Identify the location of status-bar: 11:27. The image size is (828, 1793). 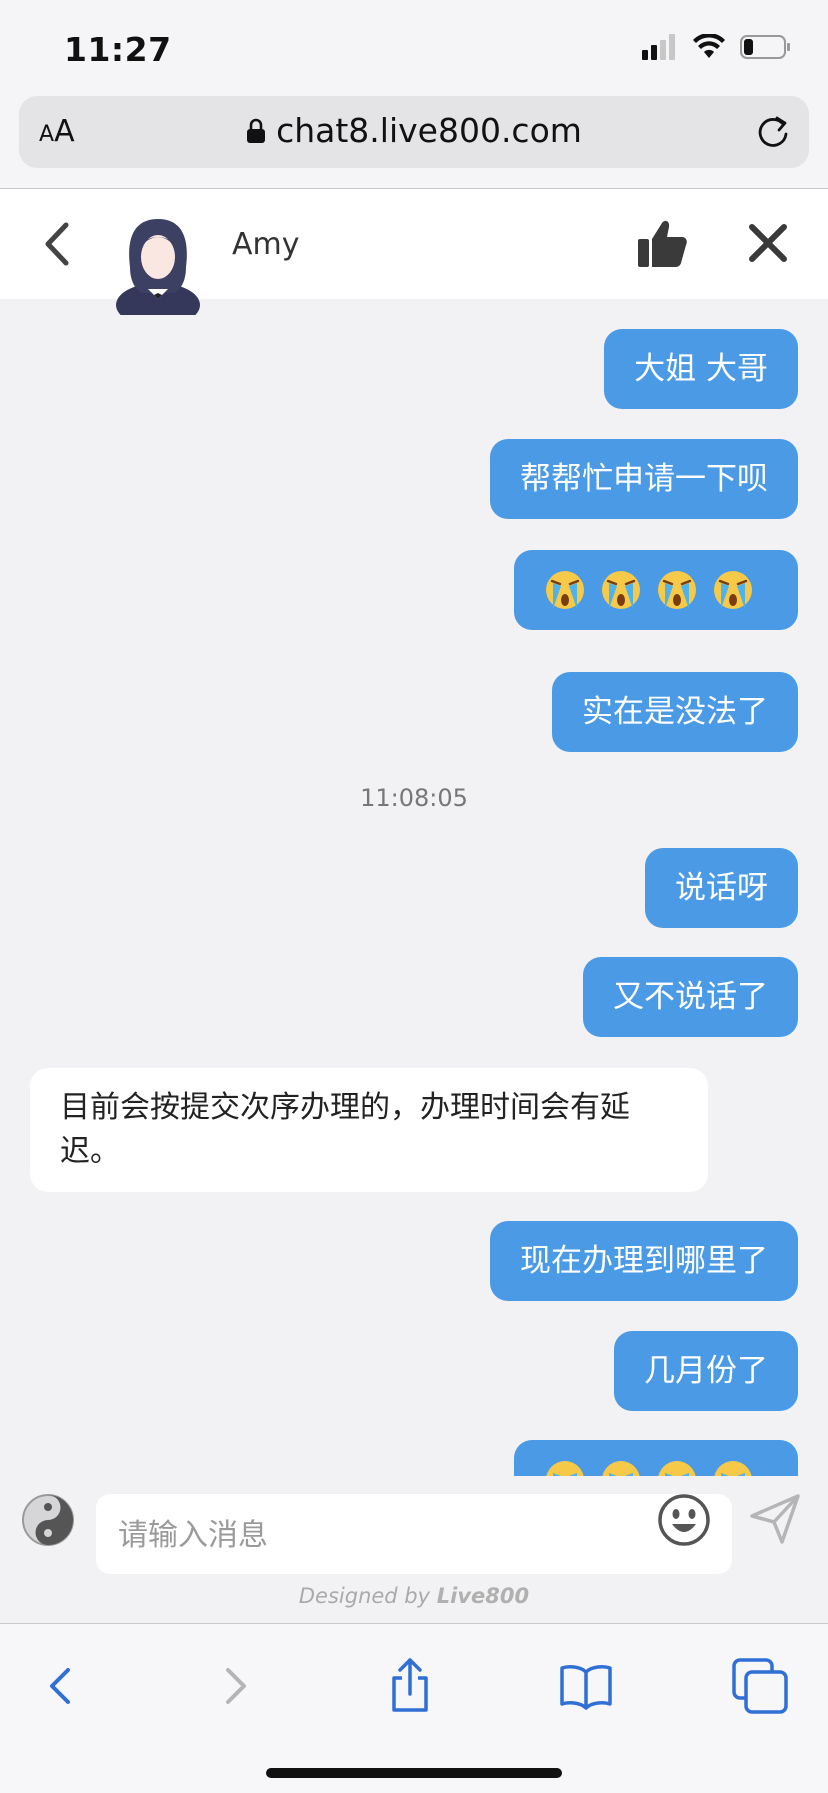
(414, 47).